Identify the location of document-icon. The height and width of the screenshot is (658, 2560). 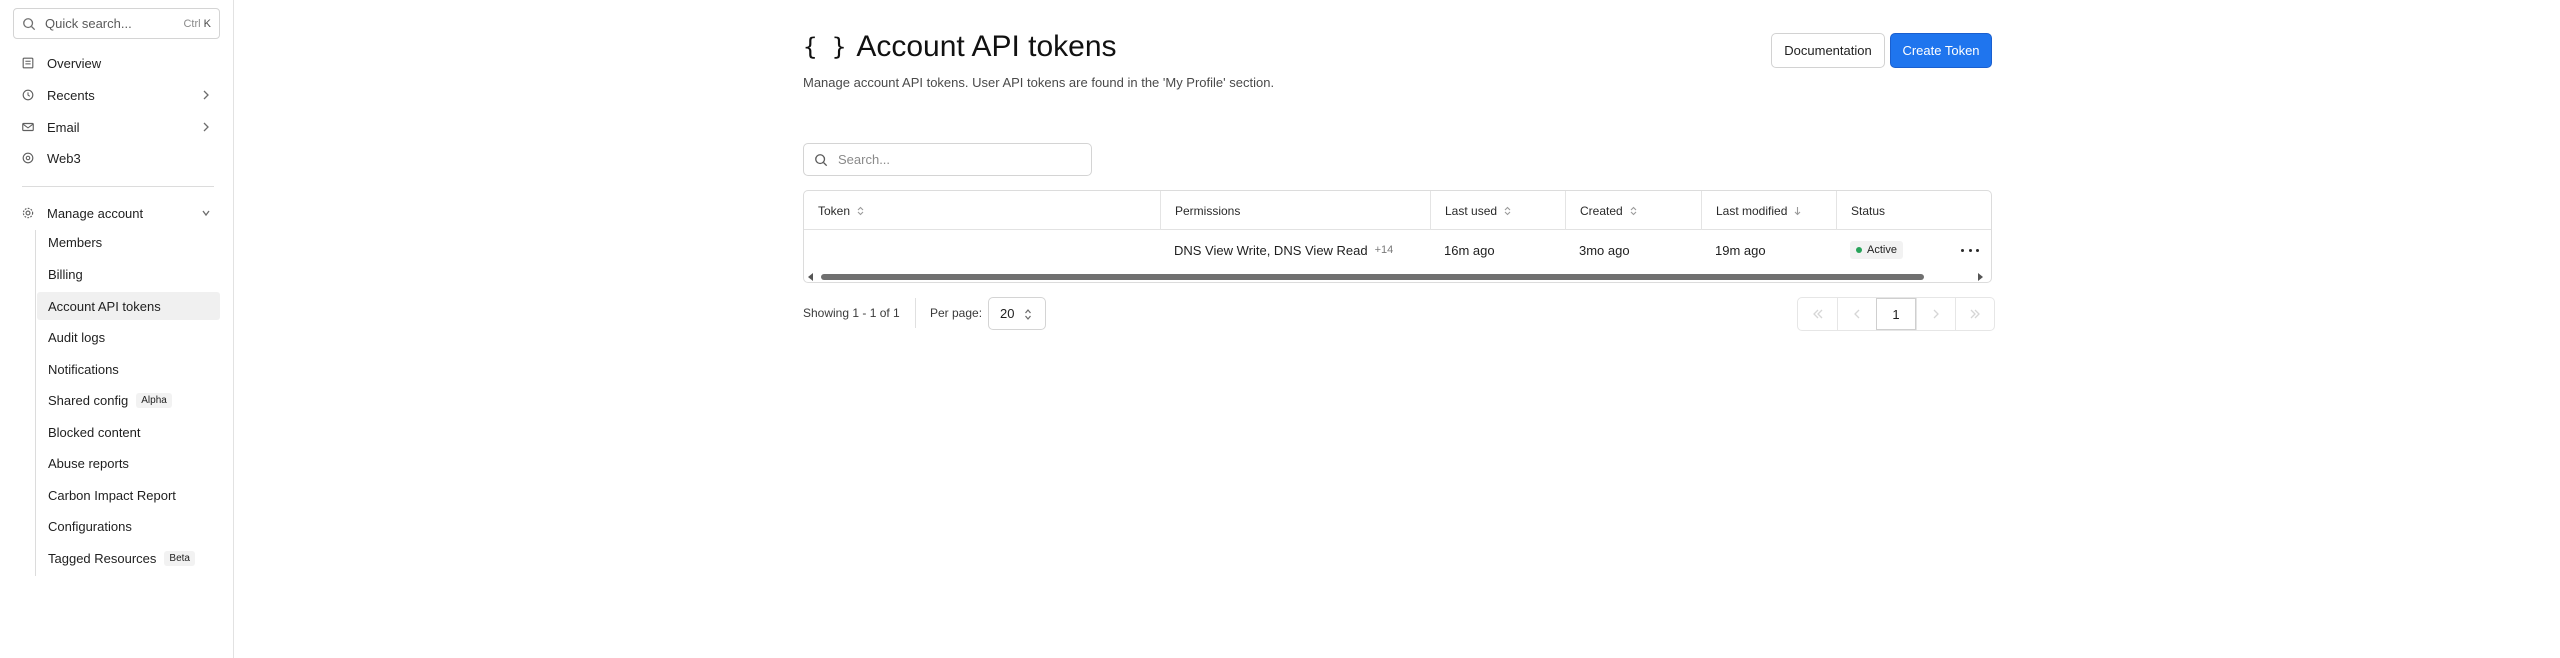
(28, 63).